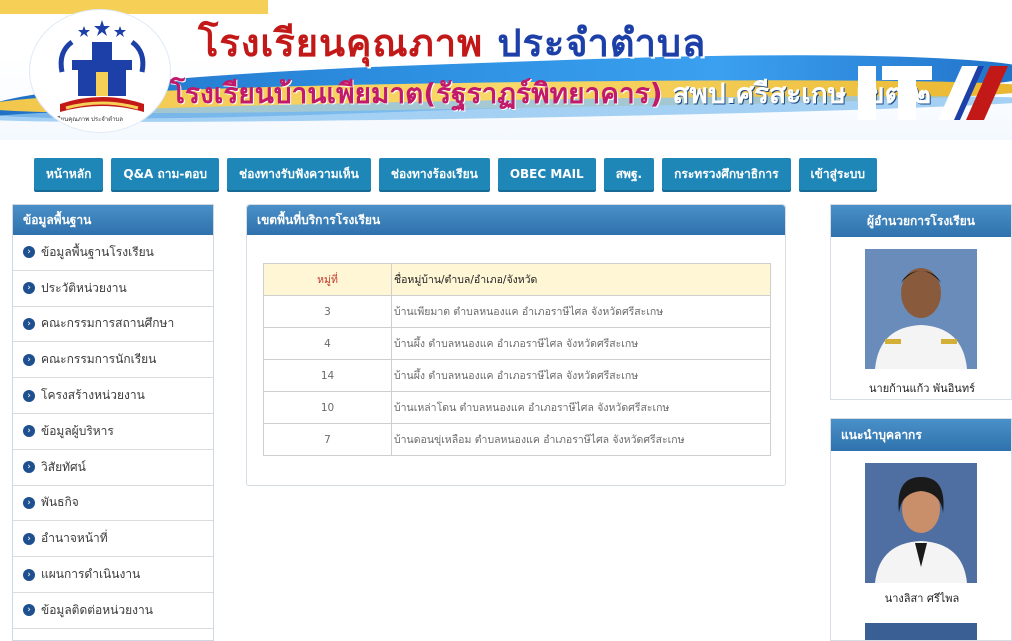 The width and height of the screenshot is (1012, 641). What do you see at coordinates (108, 323) in the screenshot?
I see `sidebar-item-label: คณะกรรมการสถานศึกษา` at bounding box center [108, 323].